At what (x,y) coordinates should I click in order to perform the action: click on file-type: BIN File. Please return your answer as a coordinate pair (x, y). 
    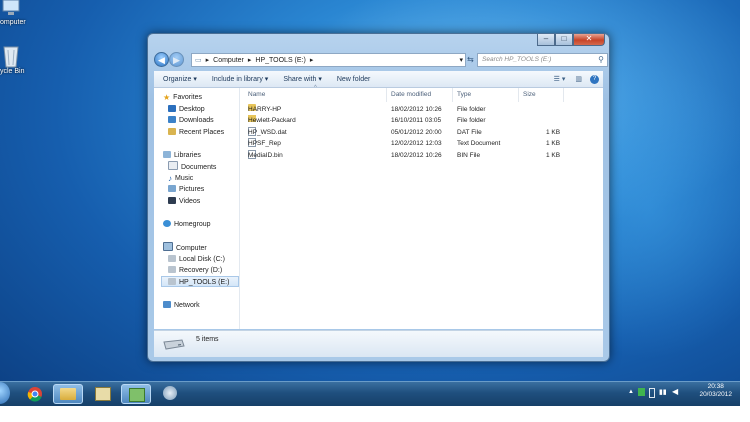
    Looking at the image, I should click on (469, 155).